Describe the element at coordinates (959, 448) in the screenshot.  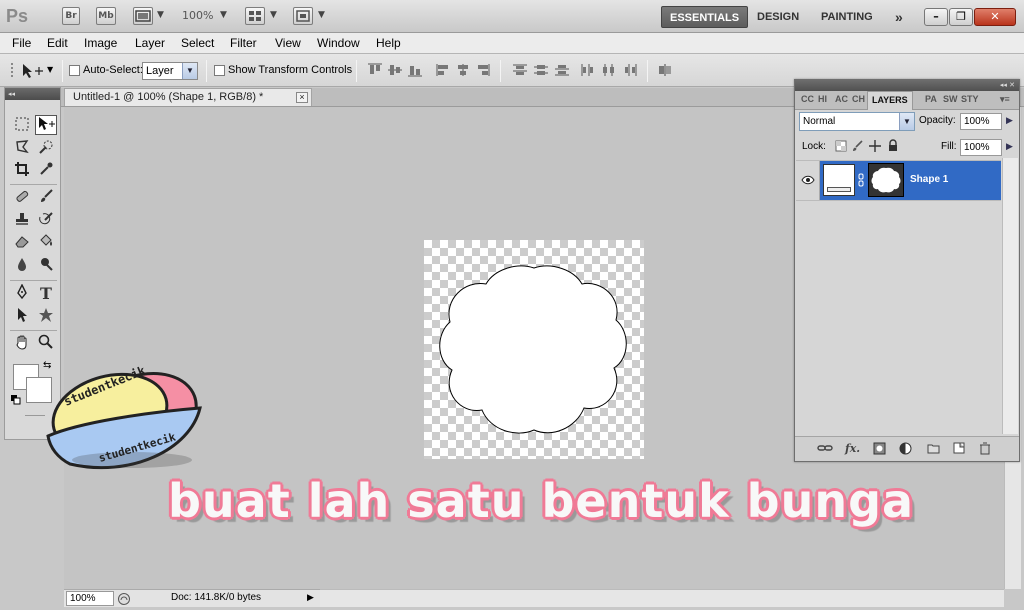
I see `new-layer-icon` at that location.